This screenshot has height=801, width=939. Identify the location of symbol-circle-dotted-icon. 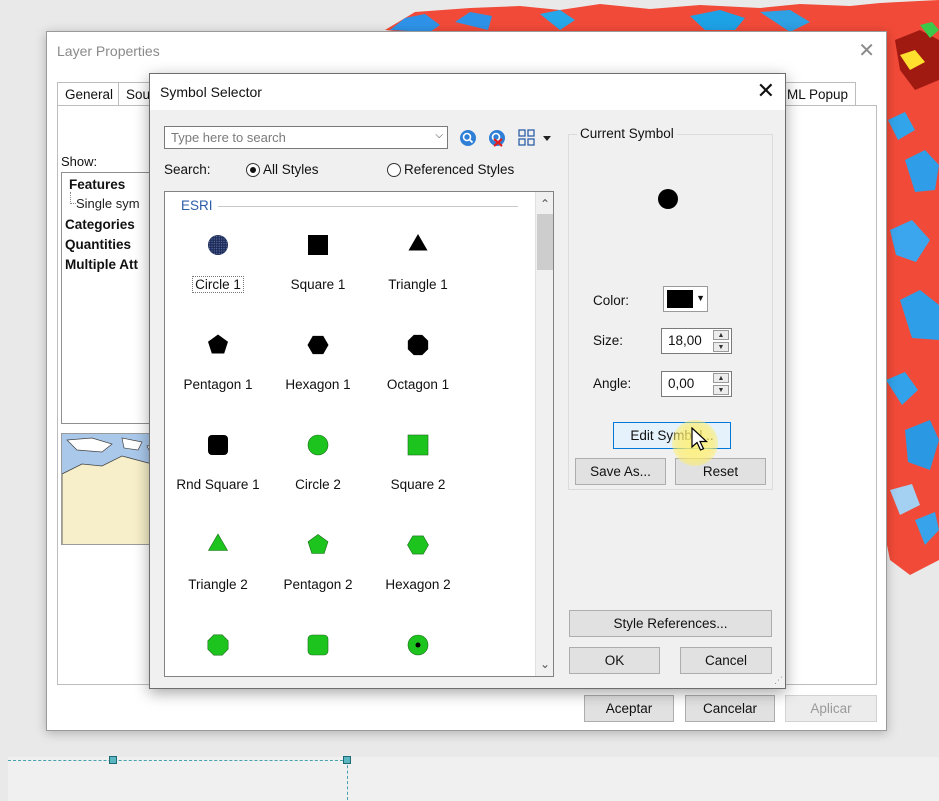
(218, 245).